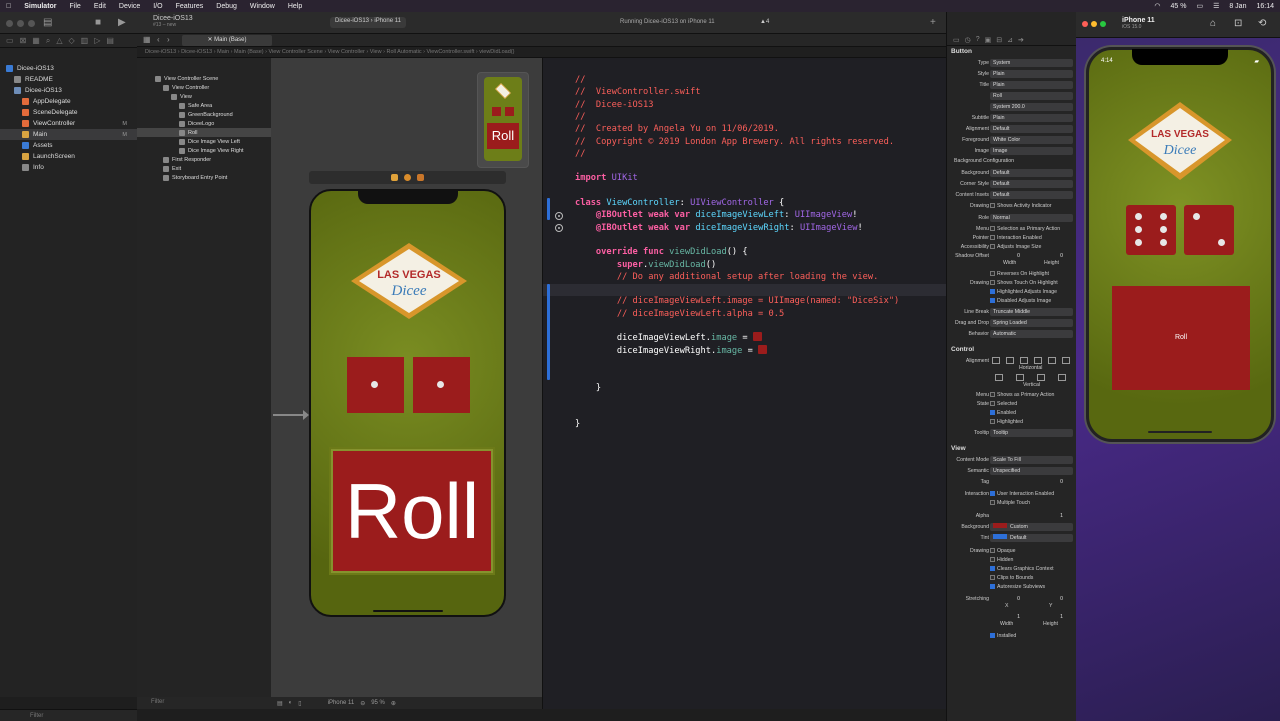  Describe the element at coordinates (1012, 229) in the screenshot. I see `inspector-check: Menu Selection as Primary Action` at that location.